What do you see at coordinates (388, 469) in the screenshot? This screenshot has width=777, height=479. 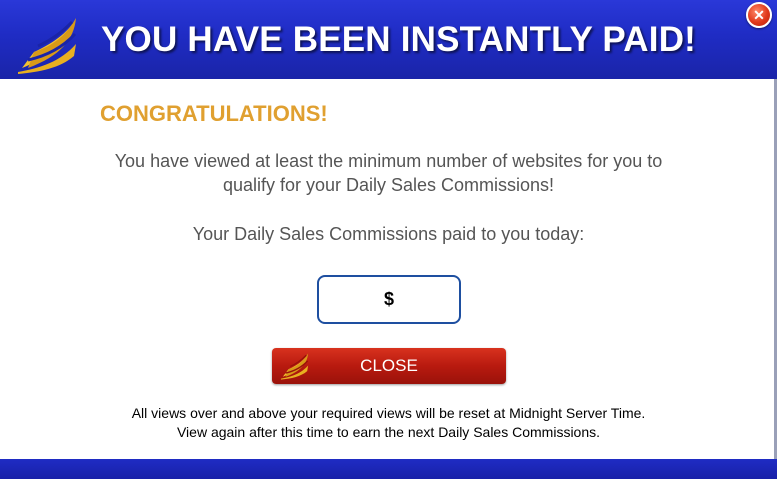 I see `footer-bar` at bounding box center [388, 469].